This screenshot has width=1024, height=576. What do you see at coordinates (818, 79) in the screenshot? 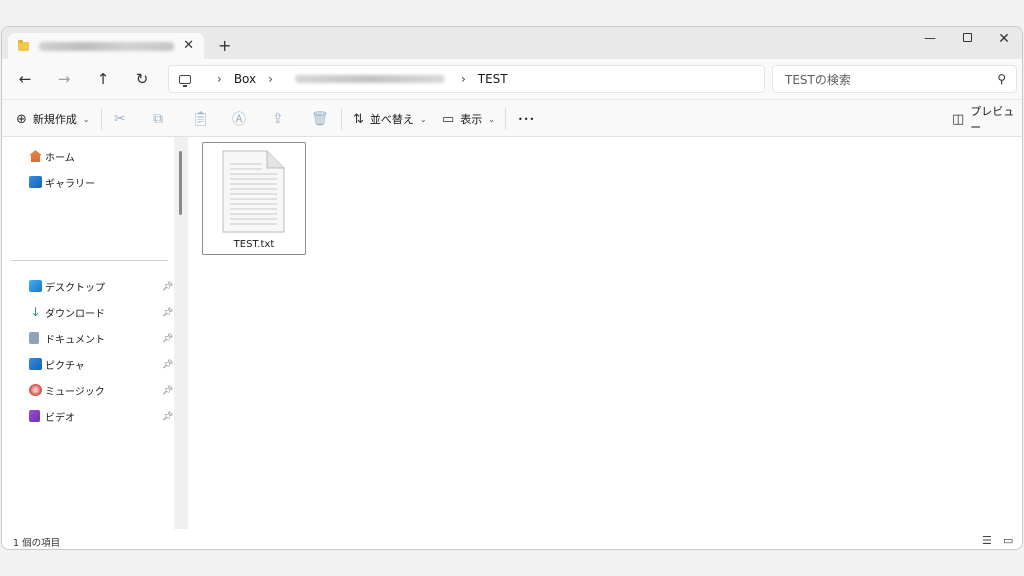
I see `search-placeholder: TESTの検索` at bounding box center [818, 79].